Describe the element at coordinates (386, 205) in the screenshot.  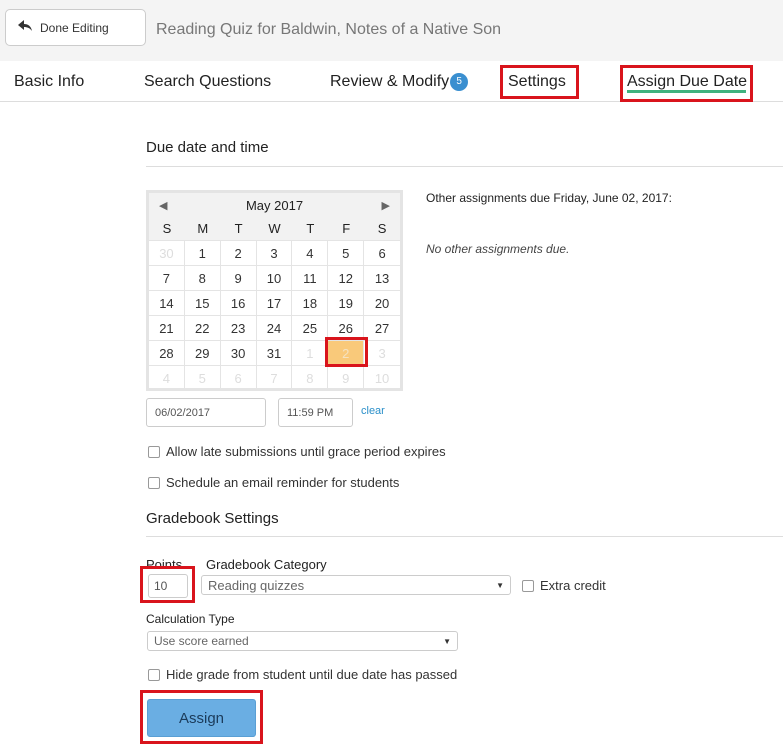
I see `next-month-icon: ▶` at that location.